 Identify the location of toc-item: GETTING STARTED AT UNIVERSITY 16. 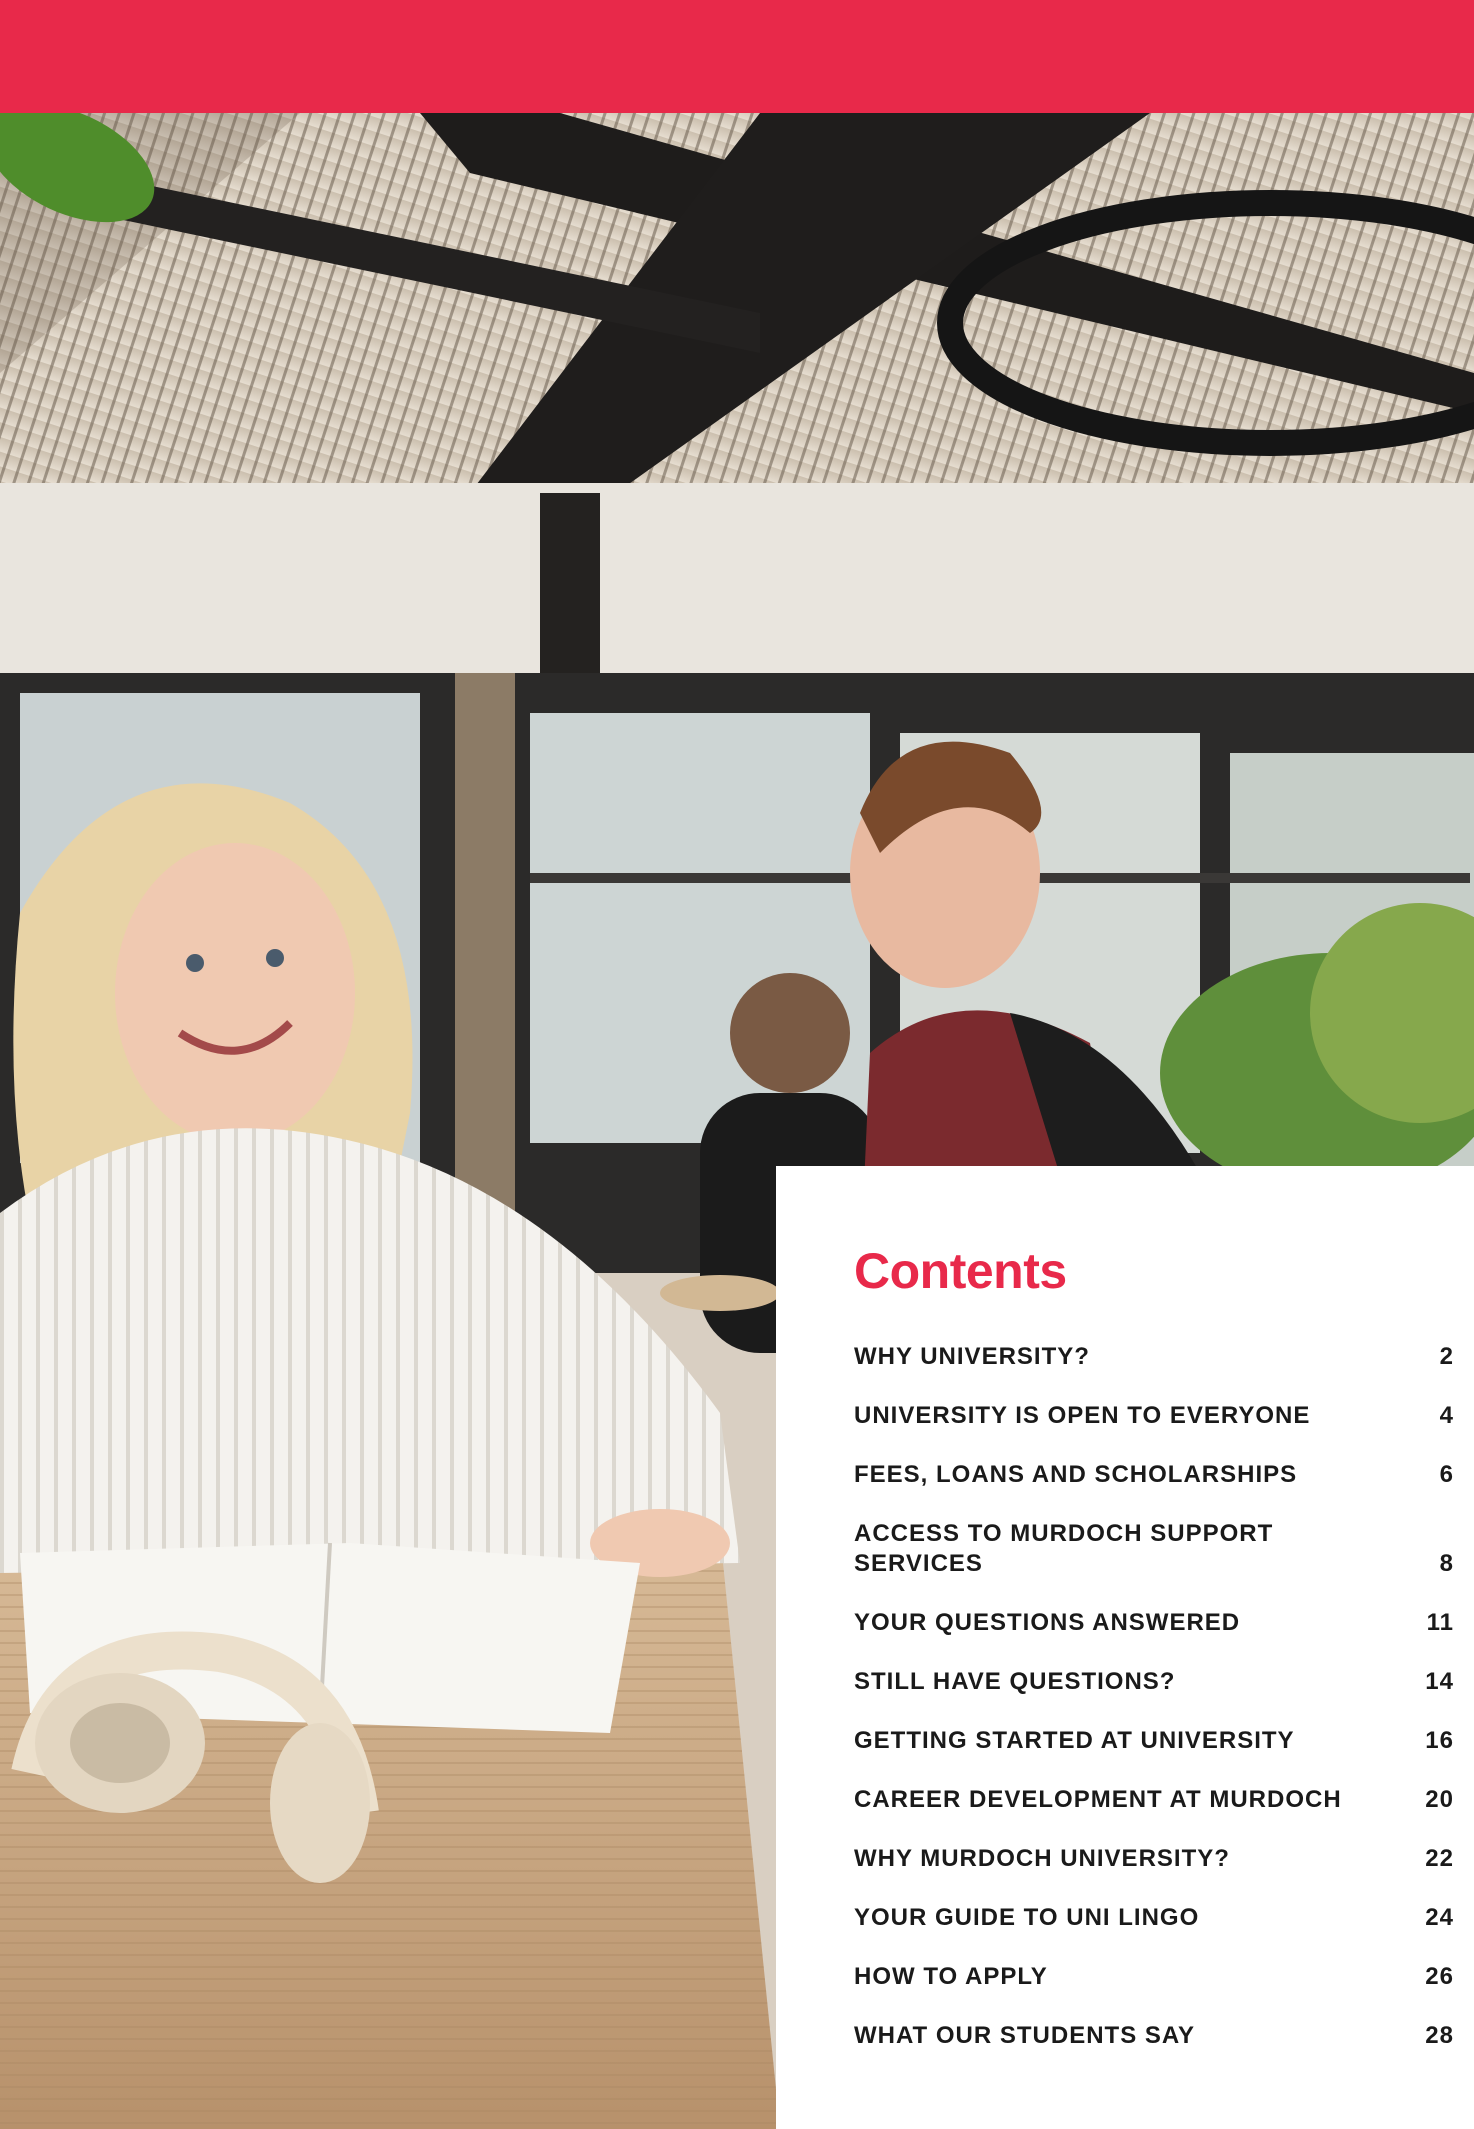
(1154, 1741).